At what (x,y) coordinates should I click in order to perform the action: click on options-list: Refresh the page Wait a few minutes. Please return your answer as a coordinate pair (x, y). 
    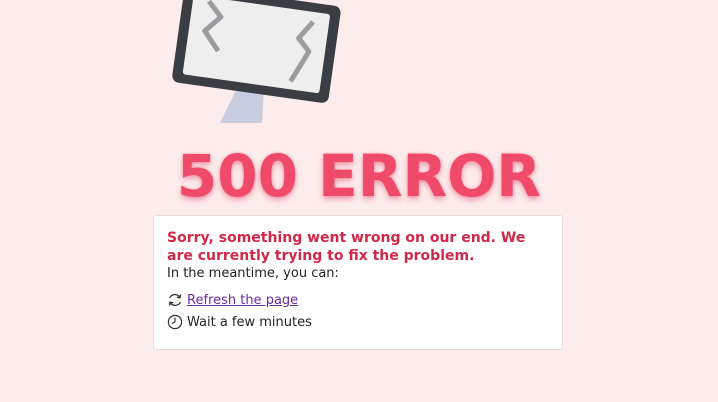
    Looking at the image, I should click on (358, 311).